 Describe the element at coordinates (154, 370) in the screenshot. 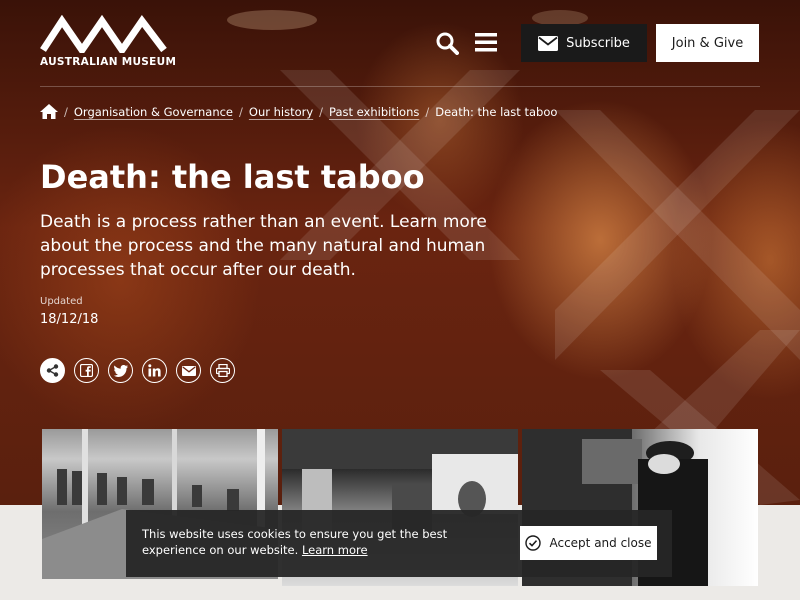

I see `linkedin-icon` at that location.